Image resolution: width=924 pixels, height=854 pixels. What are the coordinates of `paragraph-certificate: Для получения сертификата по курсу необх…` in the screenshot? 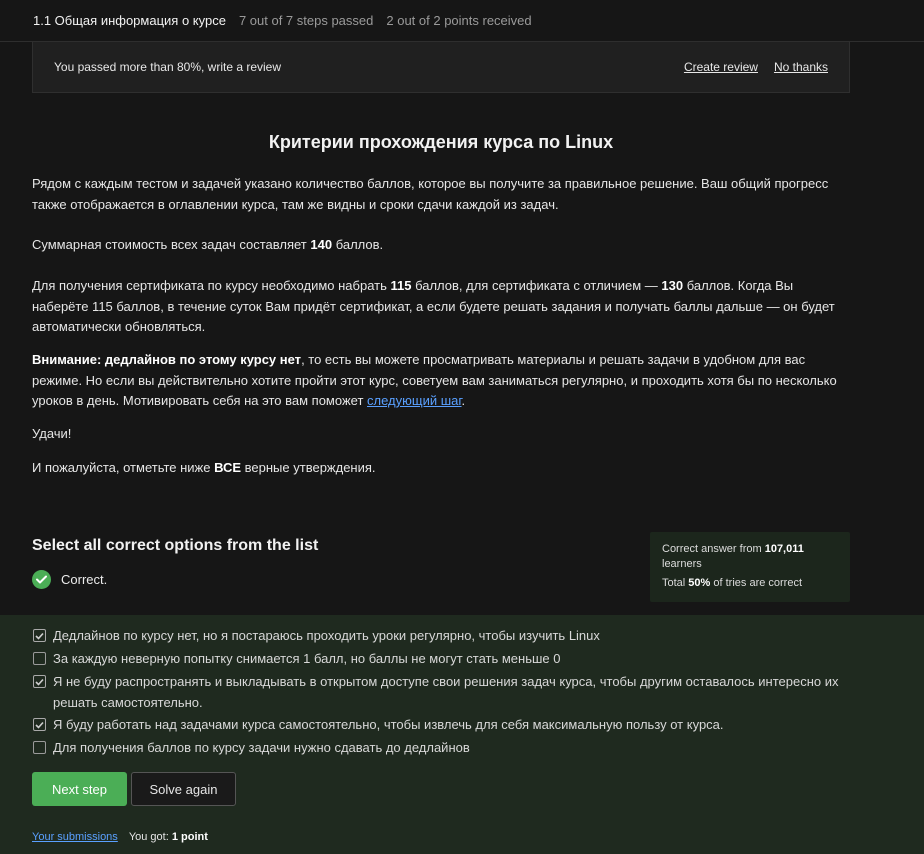 It's located at (442, 307).